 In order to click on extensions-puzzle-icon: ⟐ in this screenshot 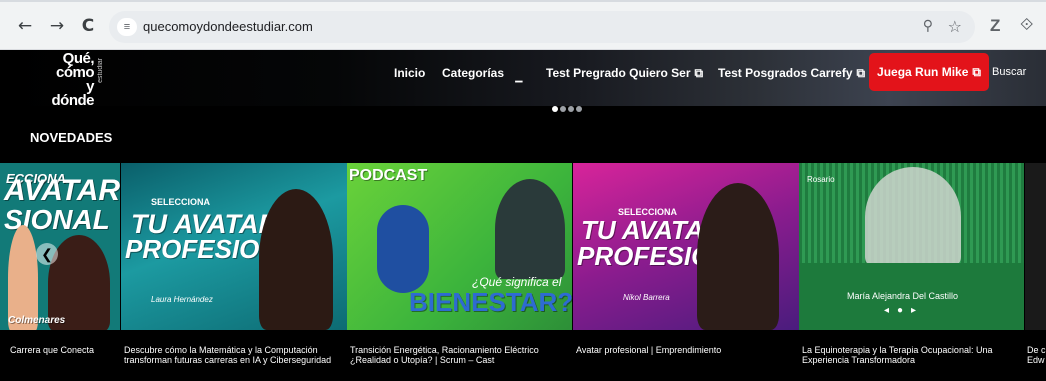, I will do `click(1026, 25)`.